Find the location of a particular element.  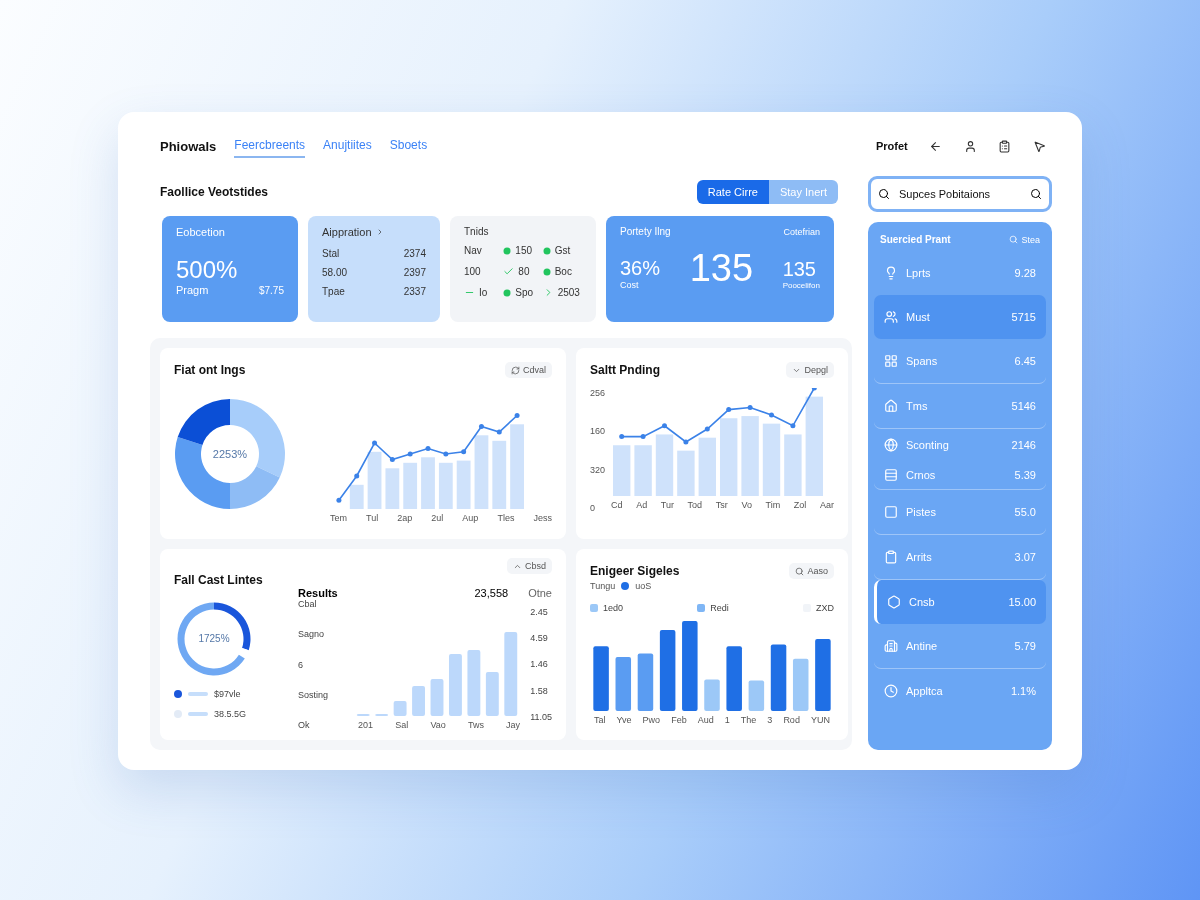

user-icon is located at coordinates (970, 146).